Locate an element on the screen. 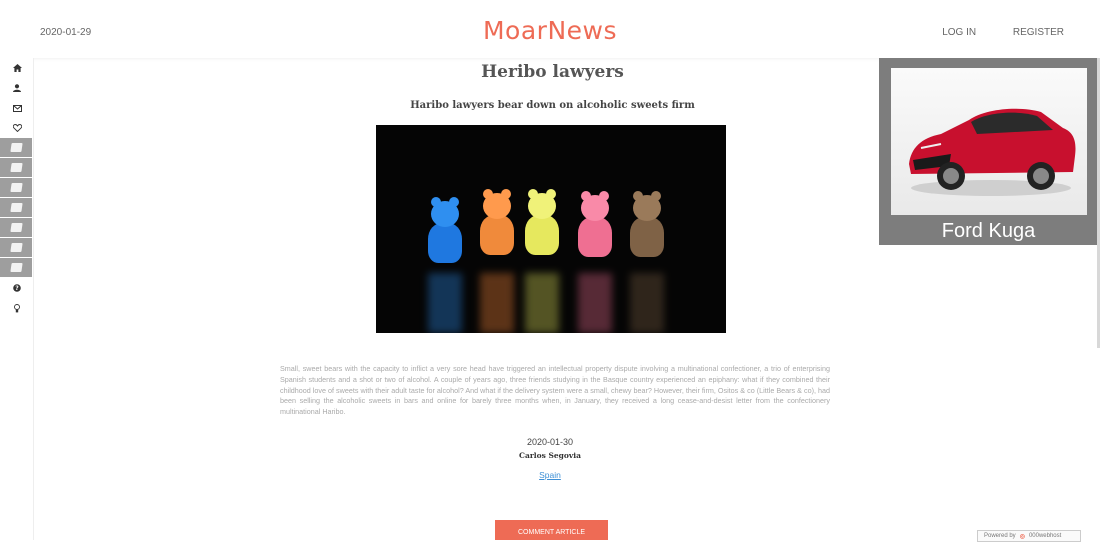 Image resolution: width=1100 pixels, height=542 pixels. car-image is located at coordinates (989, 141).